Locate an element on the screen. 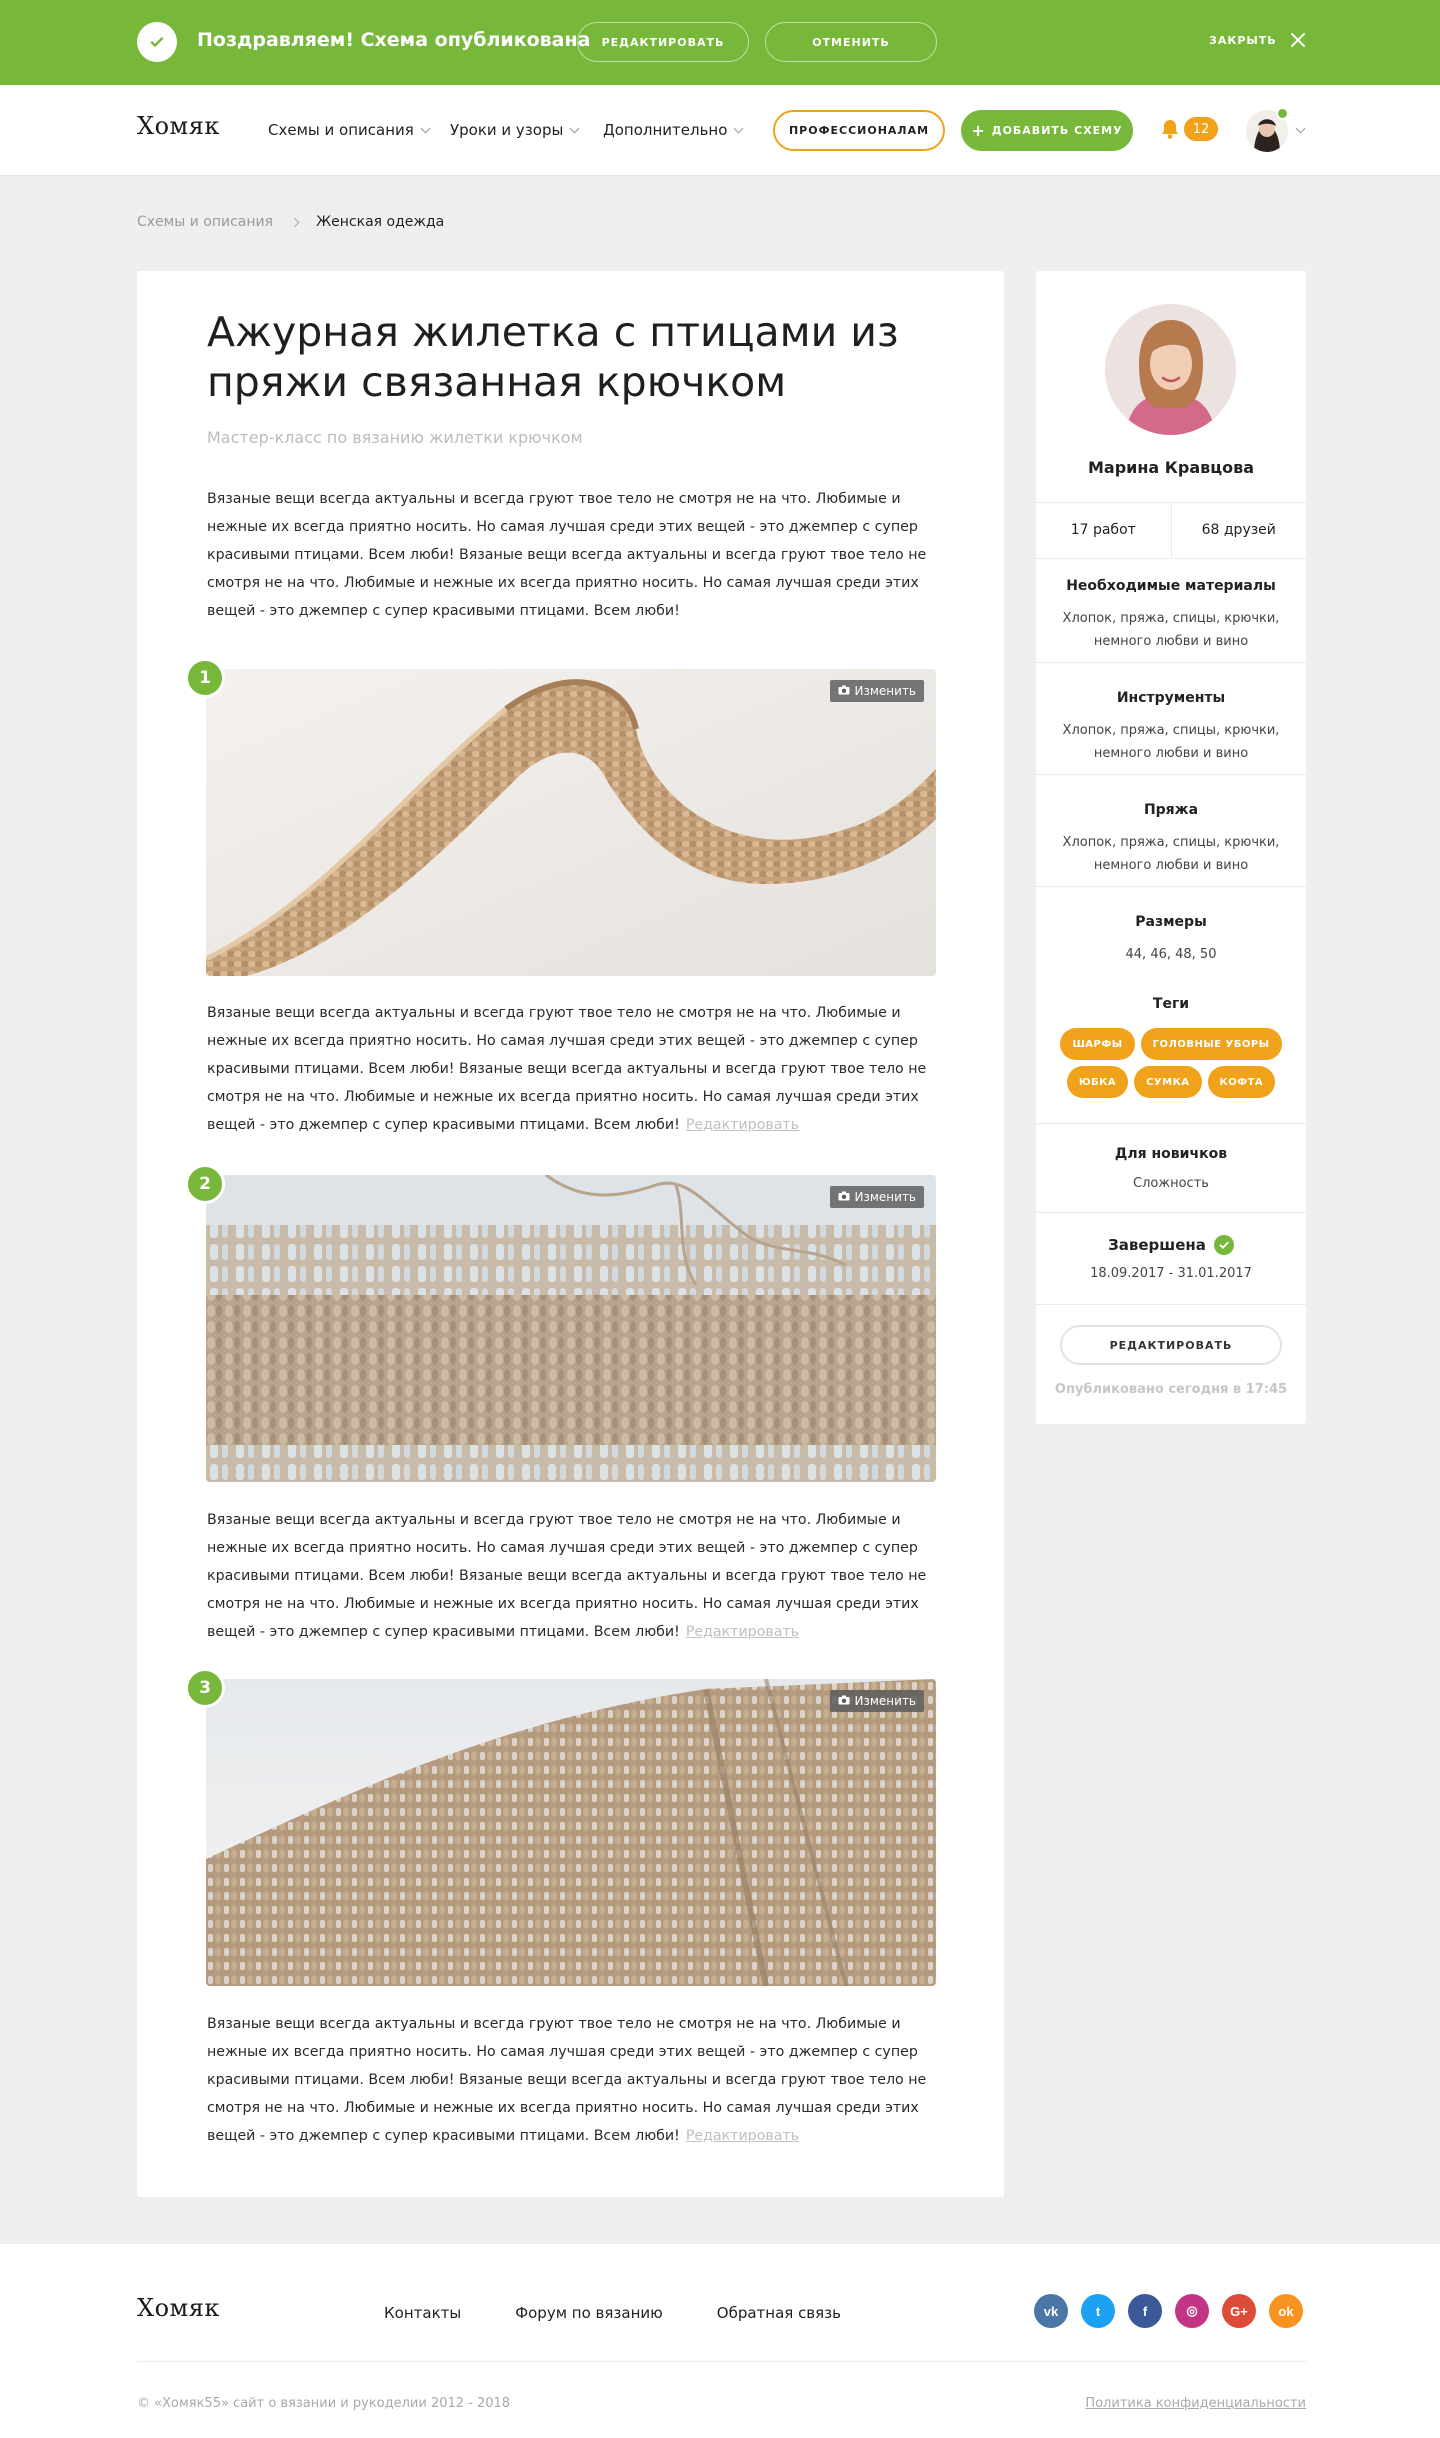  banner-close-label: Закрыть is located at coordinates (1243, 40).